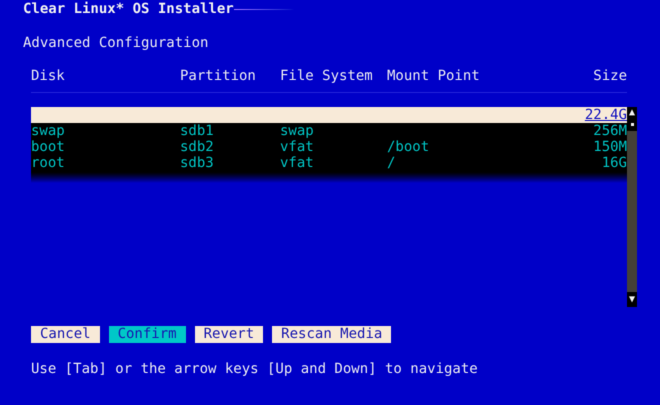  What do you see at coordinates (48, 163) in the screenshot?
I see `table-cell: root` at bounding box center [48, 163].